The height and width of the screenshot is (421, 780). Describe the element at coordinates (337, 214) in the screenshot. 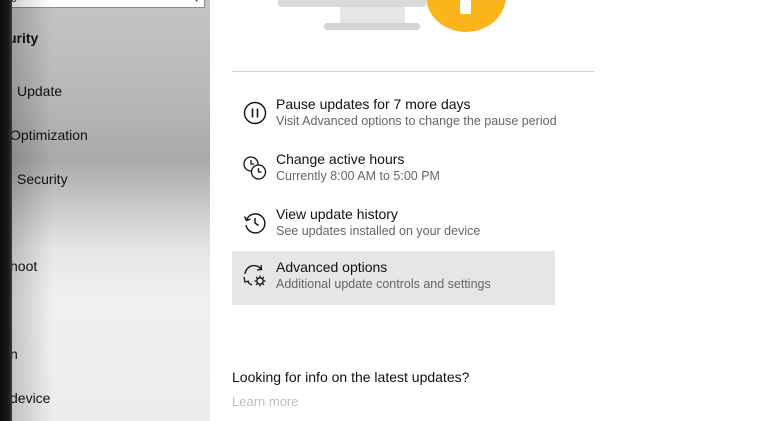

I see `option-title: View update history` at that location.